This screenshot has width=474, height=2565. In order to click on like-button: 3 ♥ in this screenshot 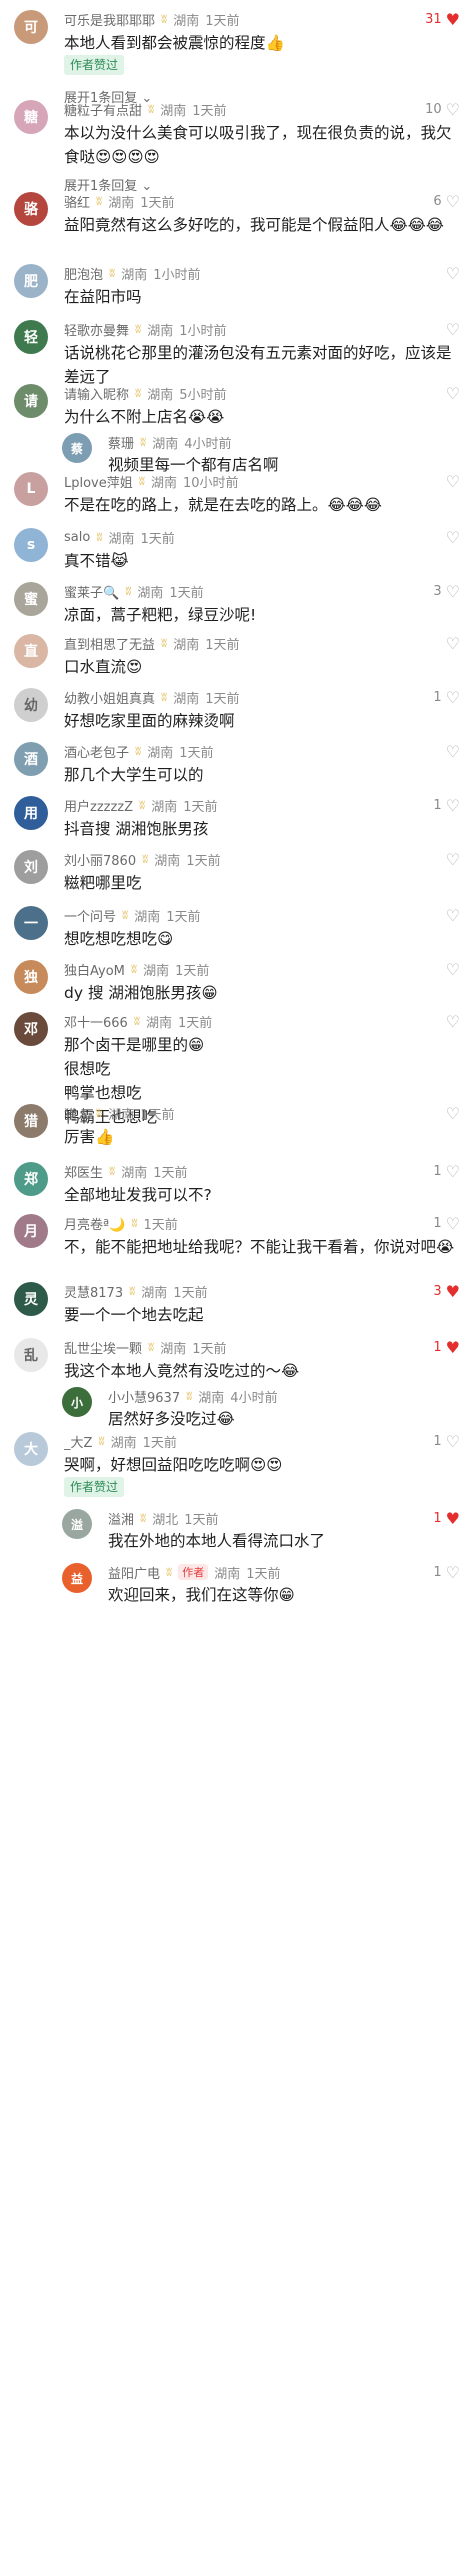, I will do `click(446, 1291)`.